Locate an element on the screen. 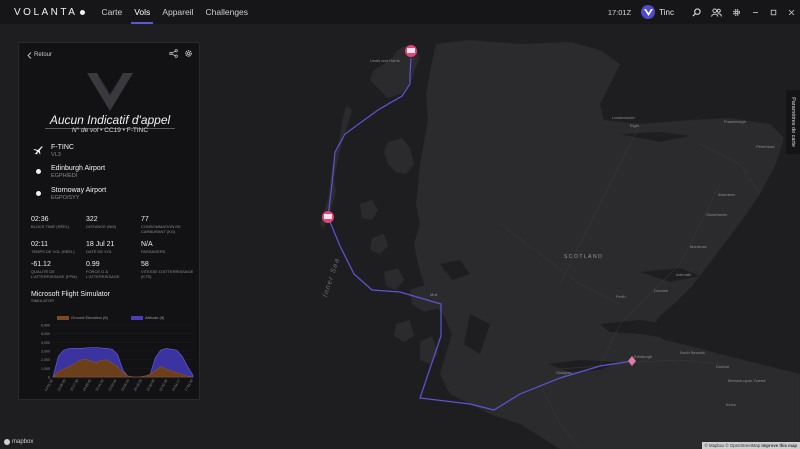  legend-altitude: Altitude (ft) is located at coordinates (147, 317).